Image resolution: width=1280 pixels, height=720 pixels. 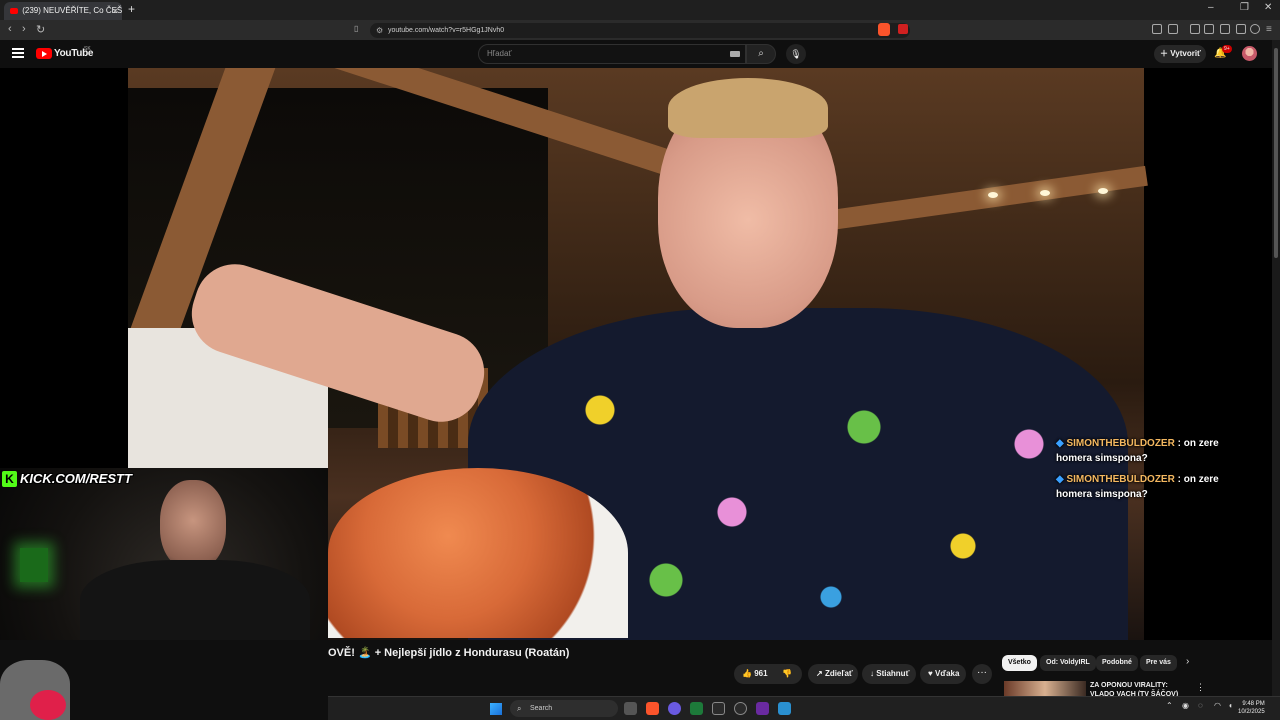 I want to click on create-label: Vytvoriť, so click(x=1185, y=53).